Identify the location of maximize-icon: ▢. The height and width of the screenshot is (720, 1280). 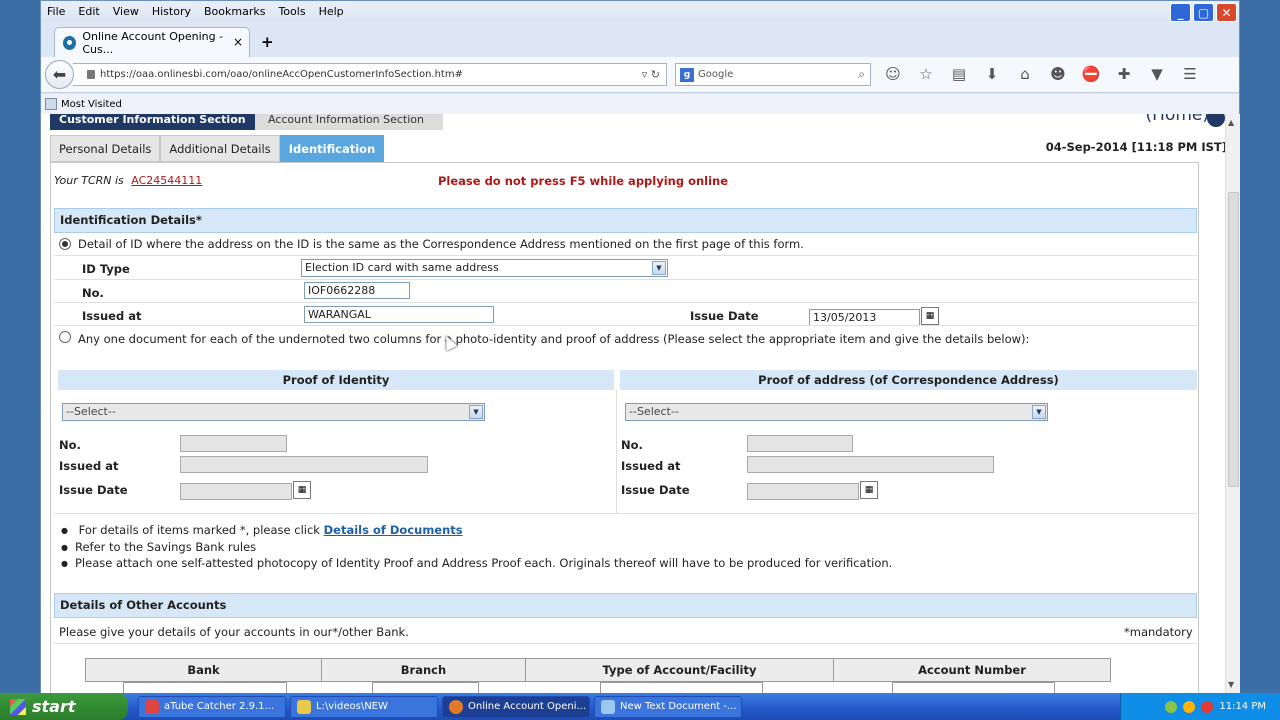
(1203, 12).